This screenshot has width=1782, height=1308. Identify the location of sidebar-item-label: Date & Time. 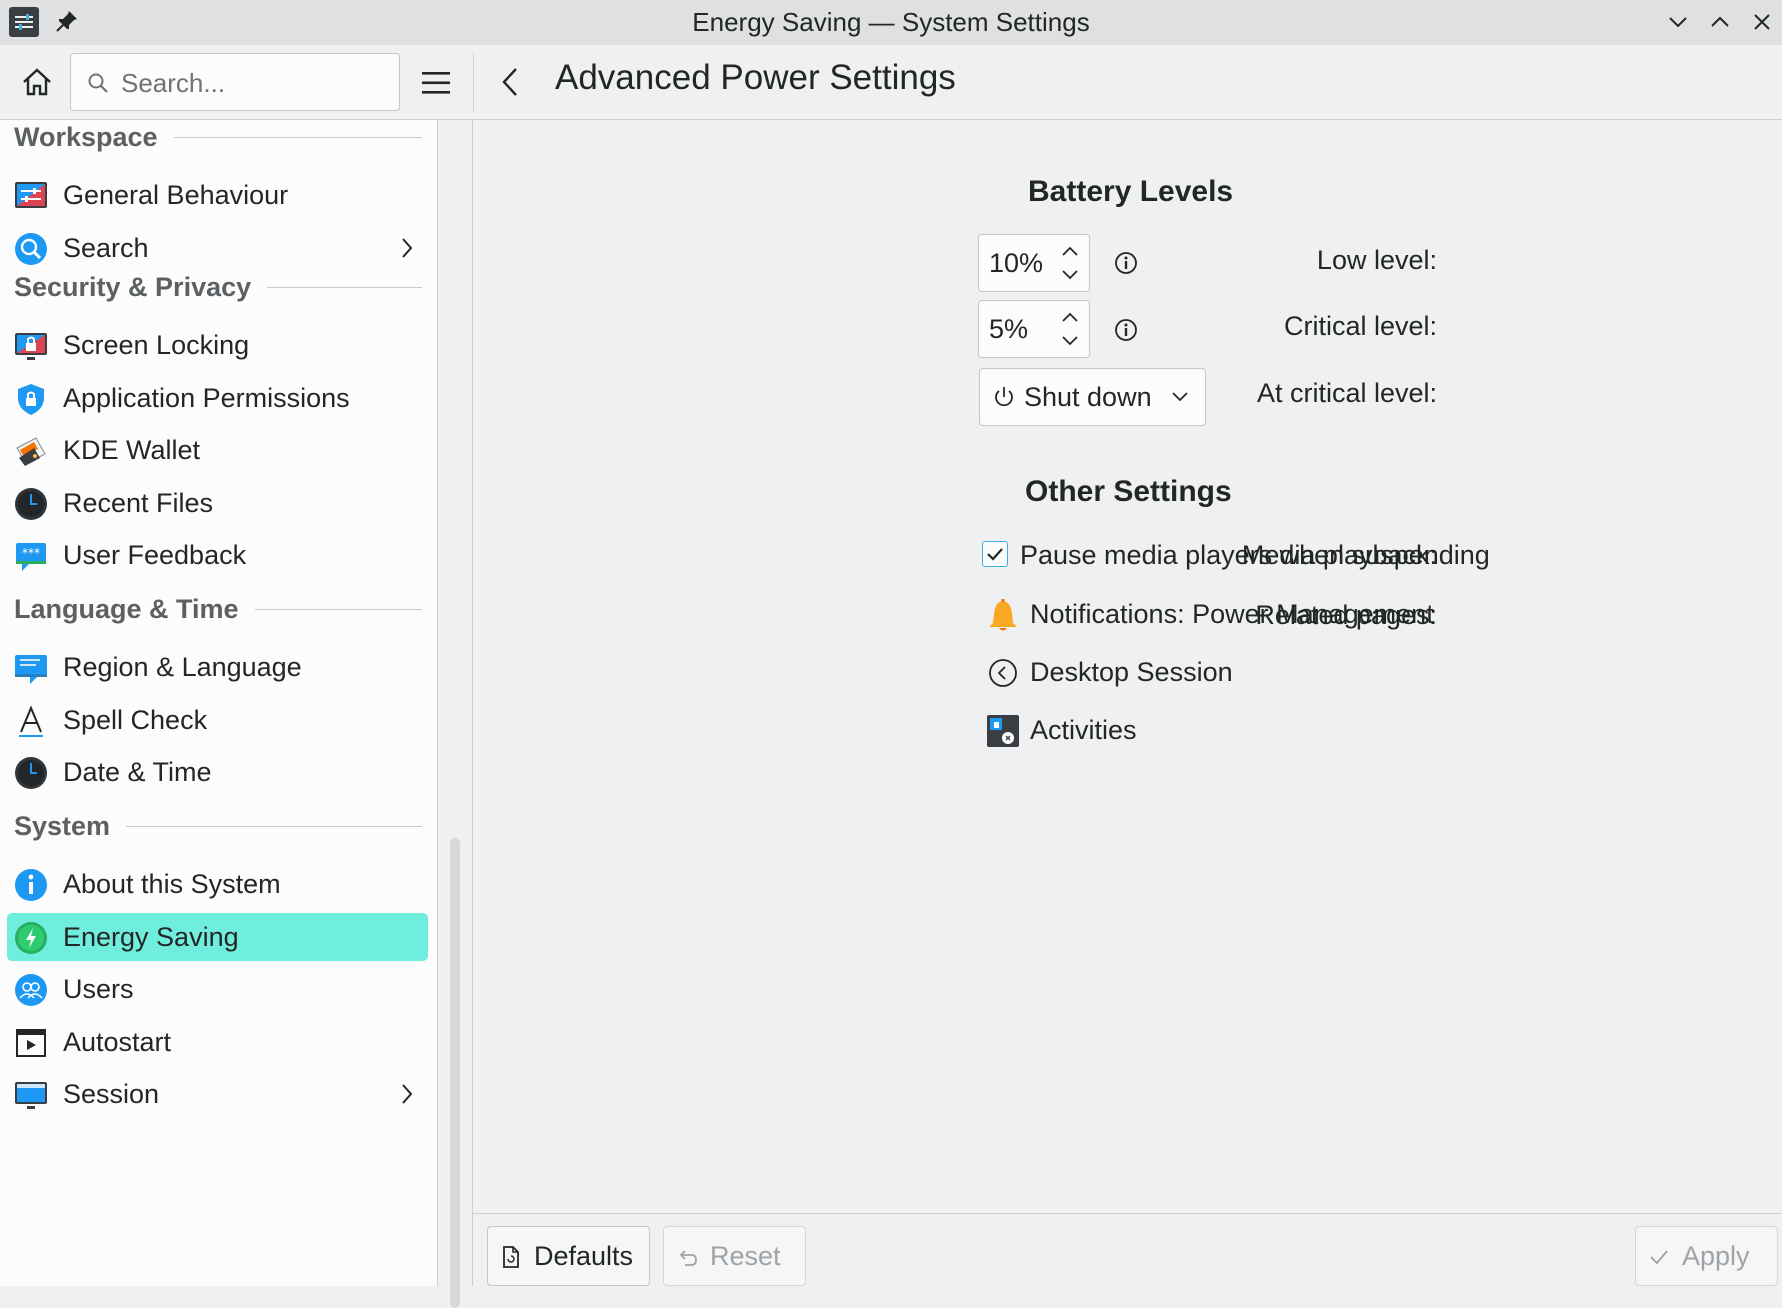
(137, 772).